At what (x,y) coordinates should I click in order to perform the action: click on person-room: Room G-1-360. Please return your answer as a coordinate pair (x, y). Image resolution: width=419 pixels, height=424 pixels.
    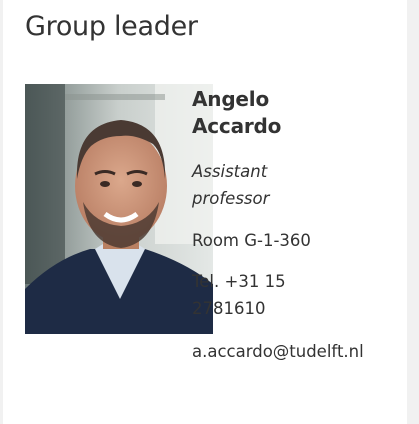
    Looking at the image, I should click on (251, 240).